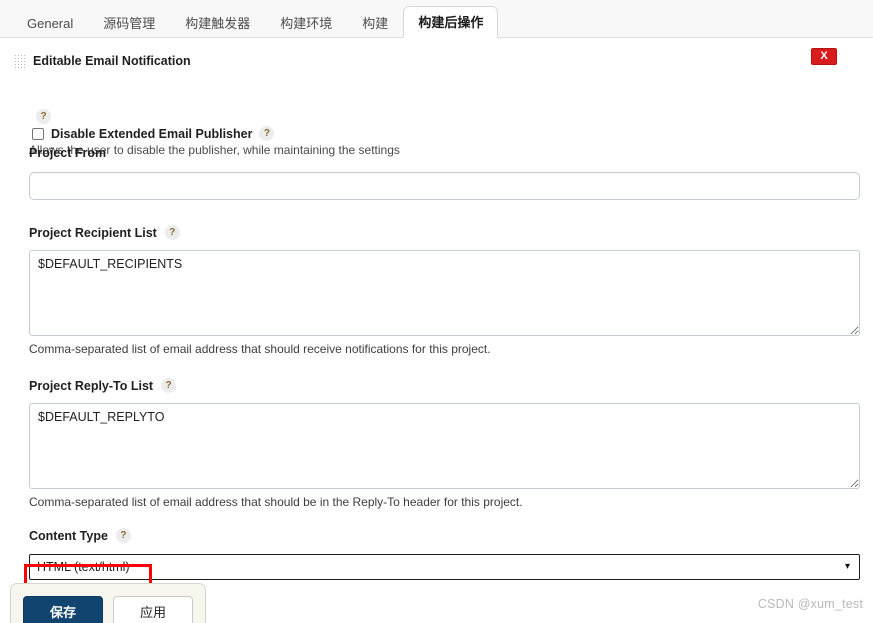 Image resolution: width=873 pixels, height=623 pixels. What do you see at coordinates (93, 232) in the screenshot?
I see `project-recipient-list-label-text: Project Recipient List` at bounding box center [93, 232].